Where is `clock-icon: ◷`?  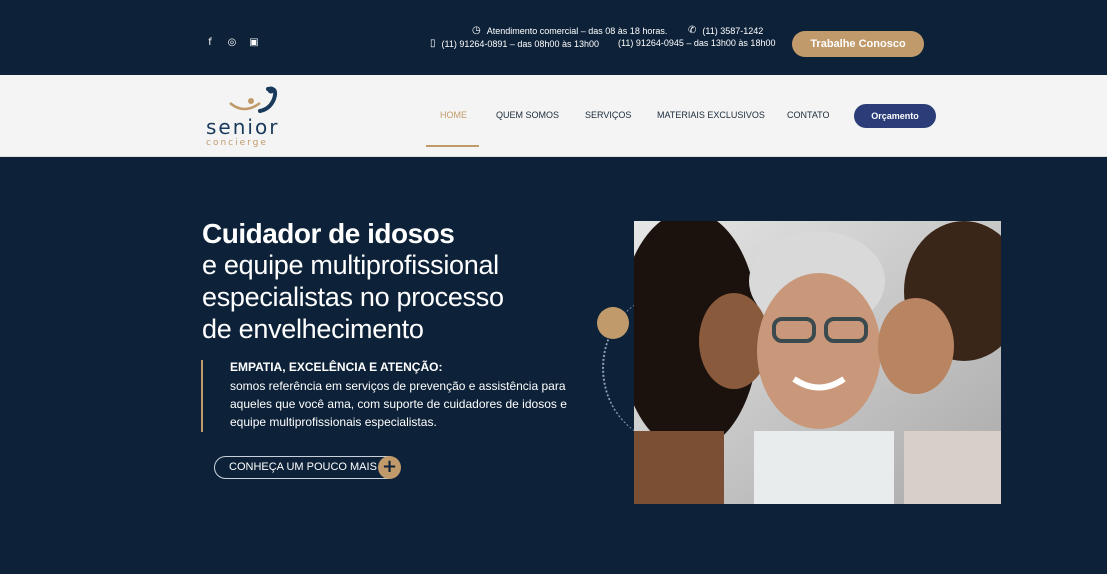 clock-icon: ◷ is located at coordinates (476, 30).